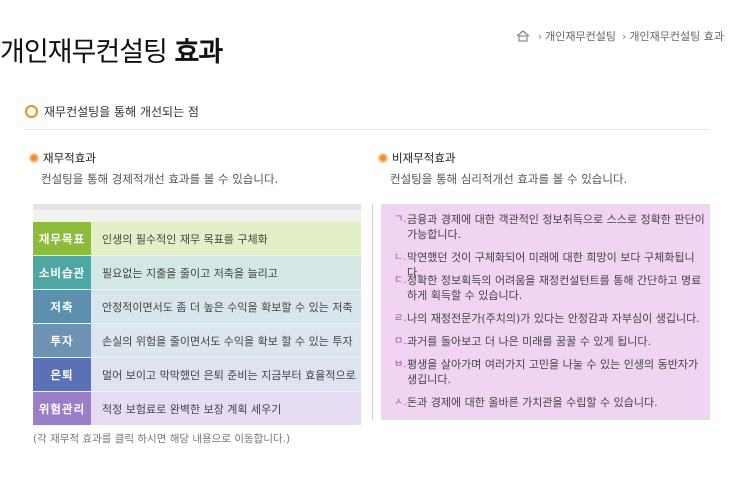 Image resolution: width=734 pixels, height=494 pixels. I want to click on table-row: 은퇴 멀어 보이고 막막했던 은퇴 준비는 지금부터 효율적으로, so click(197, 374).